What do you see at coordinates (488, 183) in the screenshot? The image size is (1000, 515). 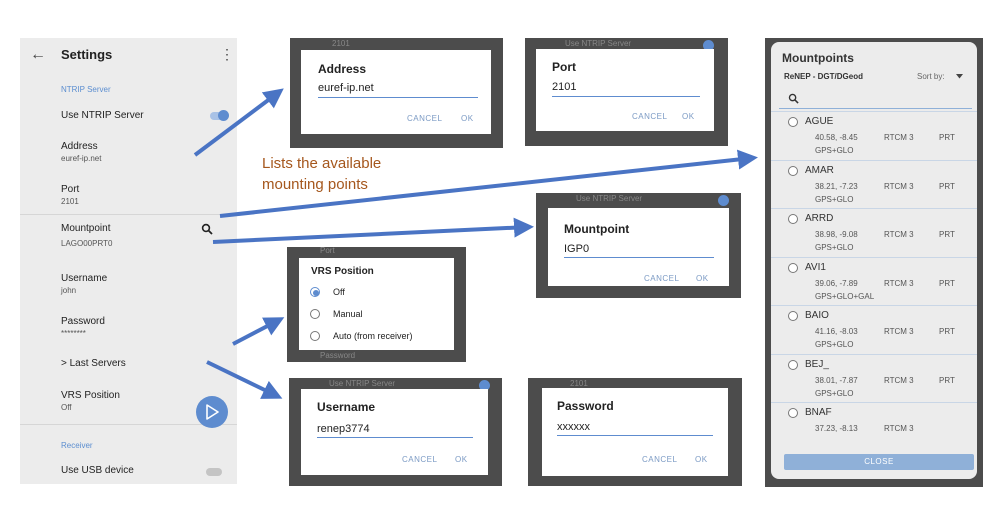 I see `arrow-to-mountpoints-list` at bounding box center [488, 183].